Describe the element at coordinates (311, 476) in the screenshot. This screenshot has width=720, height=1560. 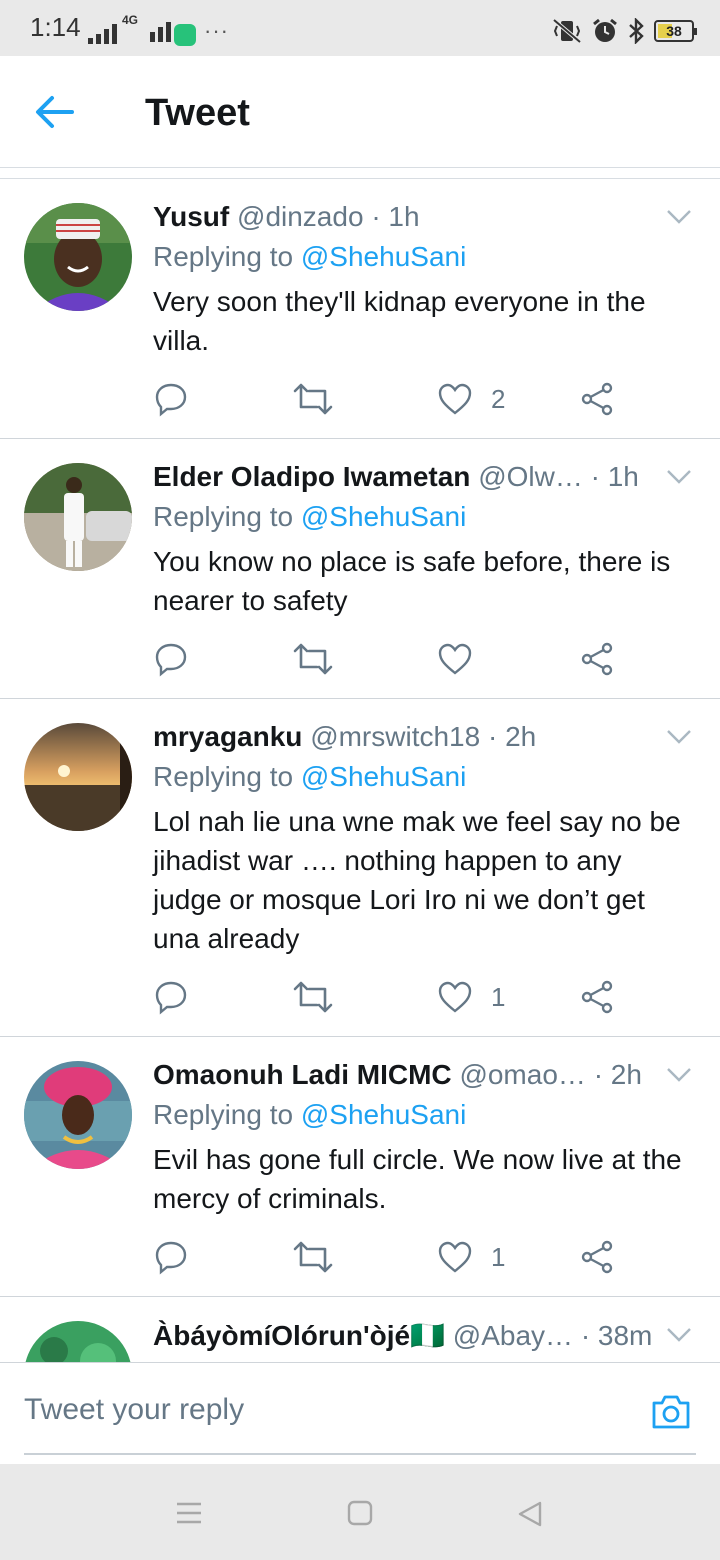
I see `display-name: Elder Oladipo Iwametan` at that location.